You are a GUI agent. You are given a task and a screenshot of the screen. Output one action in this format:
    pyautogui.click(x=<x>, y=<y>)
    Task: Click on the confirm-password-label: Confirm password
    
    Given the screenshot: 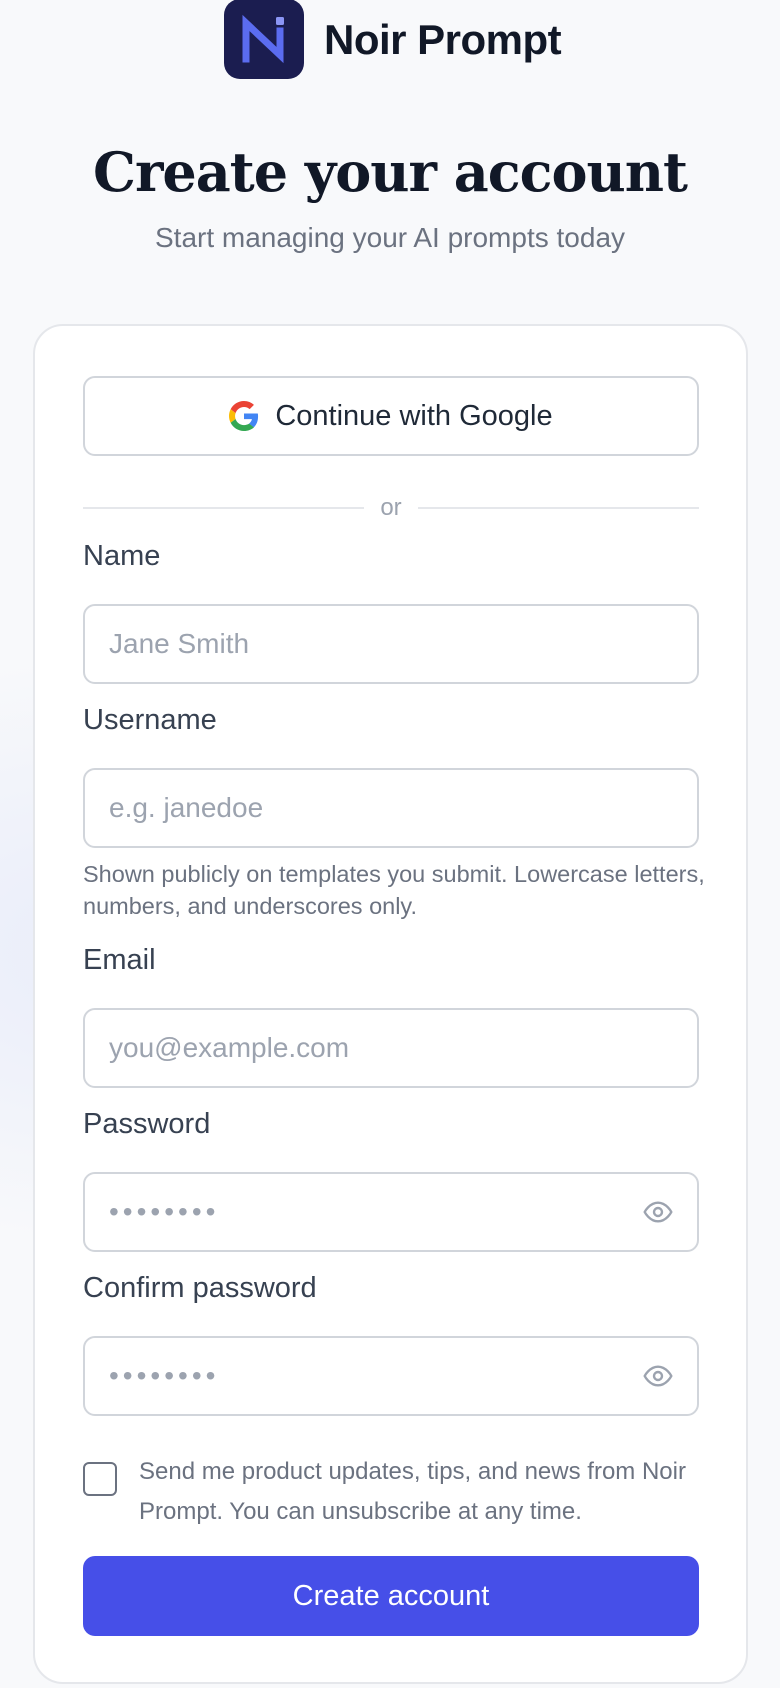 What is the action you would take?
    pyautogui.click(x=200, y=1288)
    